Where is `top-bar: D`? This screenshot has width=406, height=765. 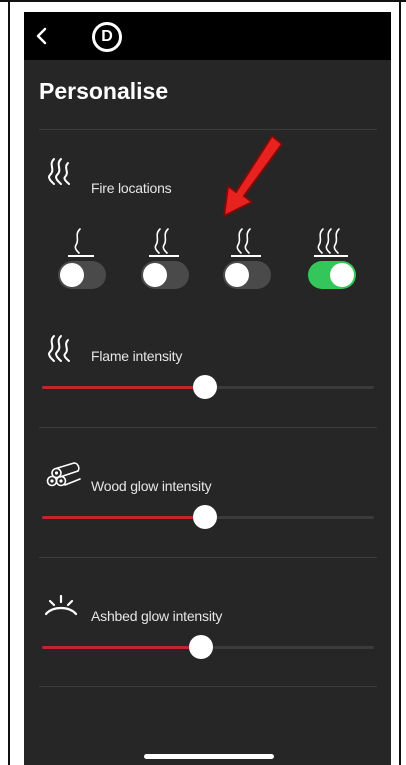 top-bar: D is located at coordinates (207, 36).